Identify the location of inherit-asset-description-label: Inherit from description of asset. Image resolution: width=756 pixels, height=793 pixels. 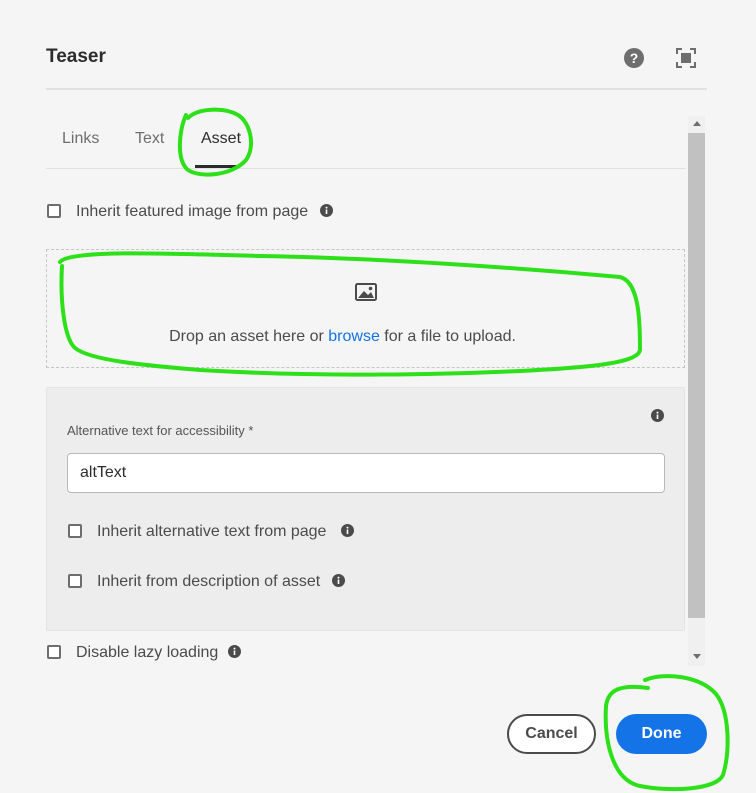
(209, 581).